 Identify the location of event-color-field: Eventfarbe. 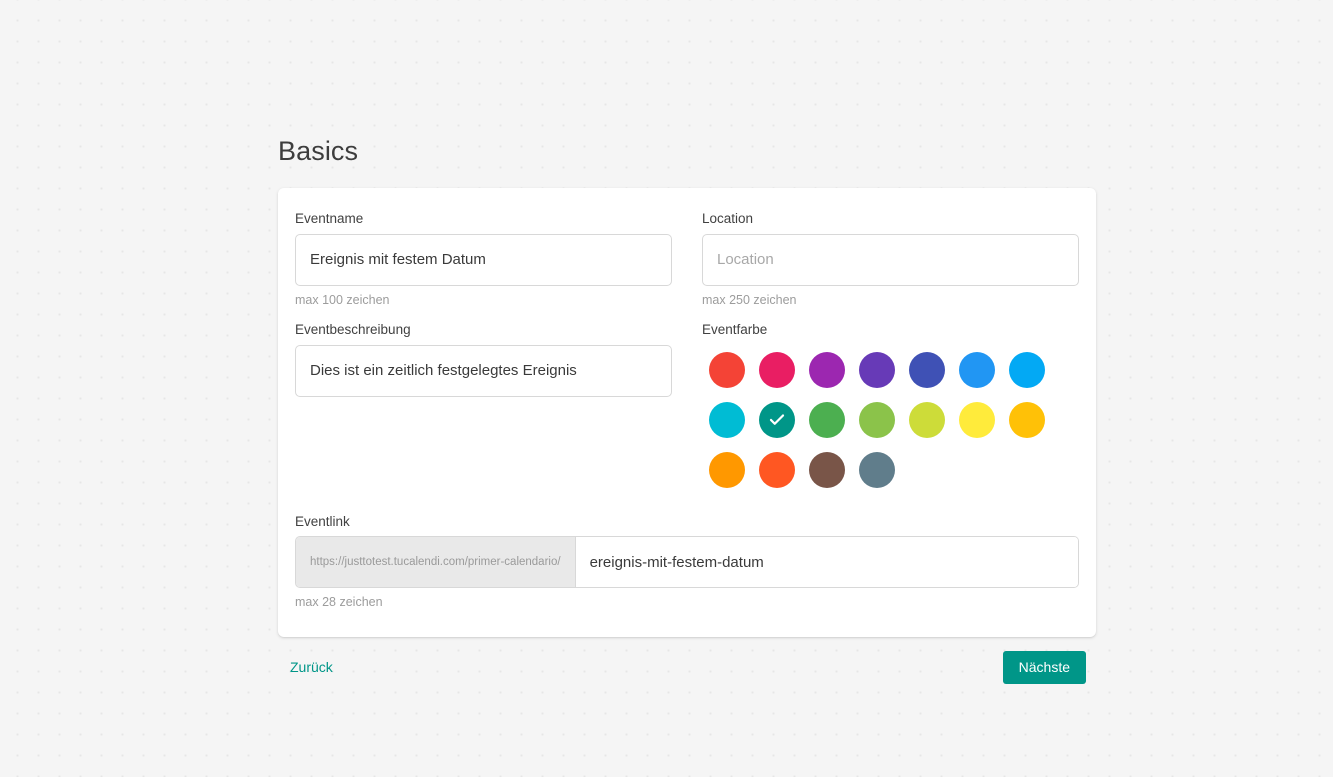
(890, 408).